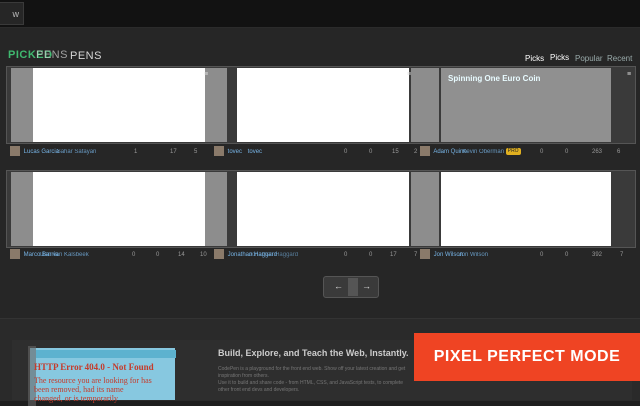  What do you see at coordinates (597, 255) in the screenshot?
I see `stat-hearts: 392` at bounding box center [597, 255].